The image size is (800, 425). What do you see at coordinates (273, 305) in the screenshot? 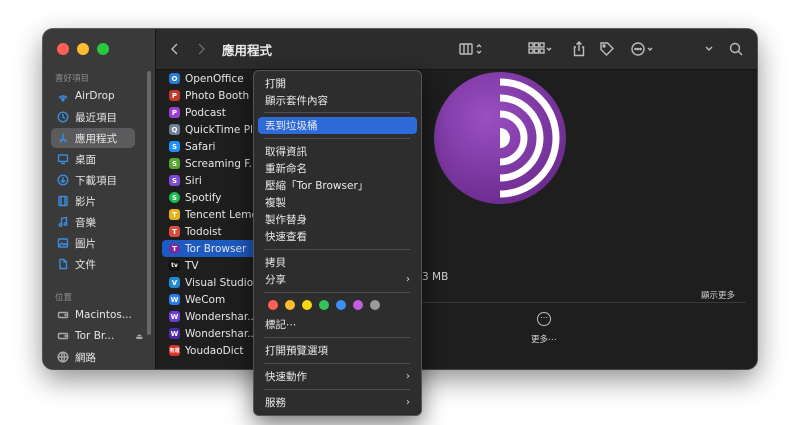
I see `tag-red` at bounding box center [273, 305].